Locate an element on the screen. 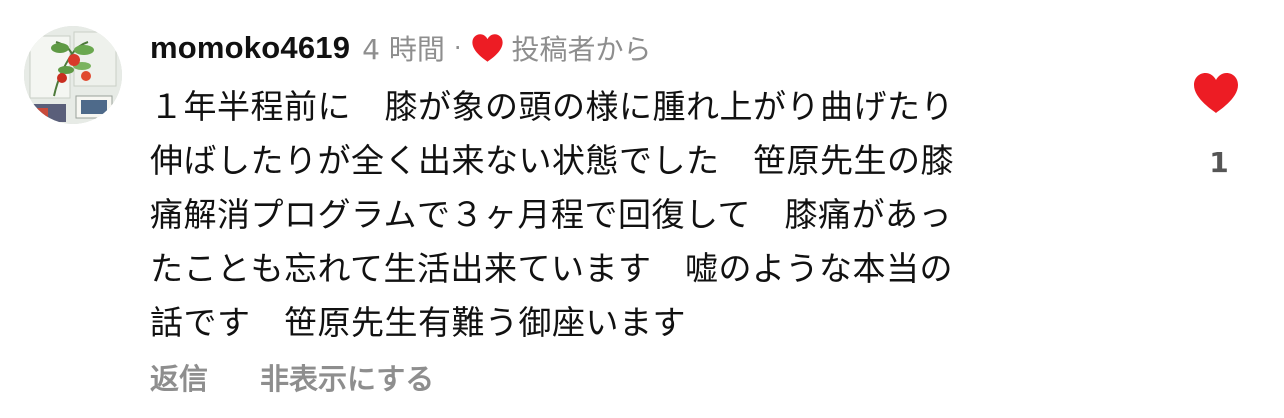 This screenshot has height=418, width=1284. timestamp: 4 時間 is located at coordinates (403, 49).